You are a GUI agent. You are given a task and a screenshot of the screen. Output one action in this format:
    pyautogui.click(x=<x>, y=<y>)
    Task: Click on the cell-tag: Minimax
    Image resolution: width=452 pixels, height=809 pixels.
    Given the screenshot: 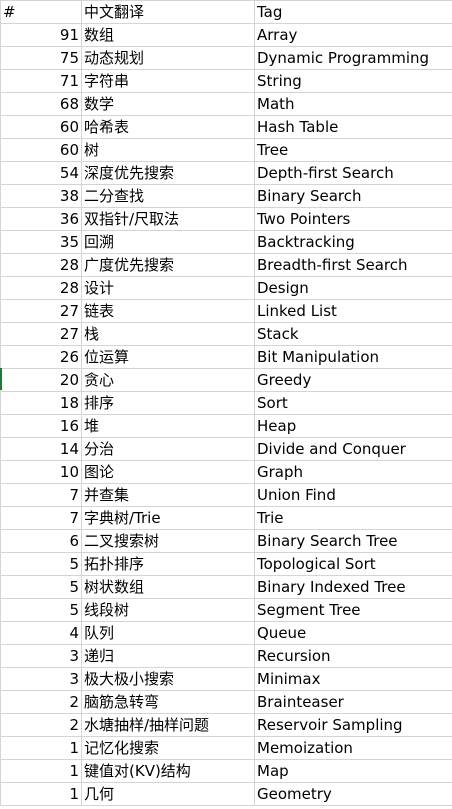 What is the action you would take?
    pyautogui.click(x=353, y=679)
    